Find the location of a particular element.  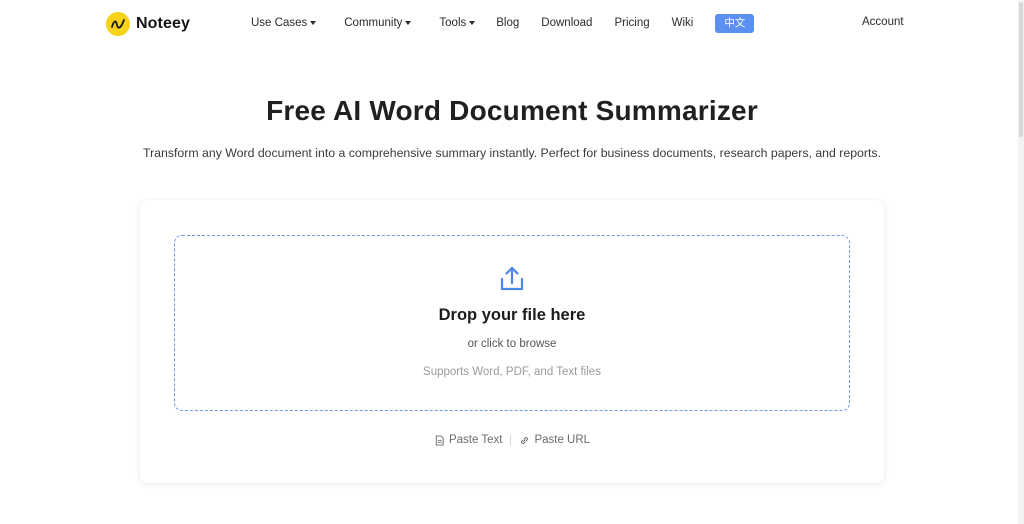

nav-use-cases: Use Cases is located at coordinates (284, 23).